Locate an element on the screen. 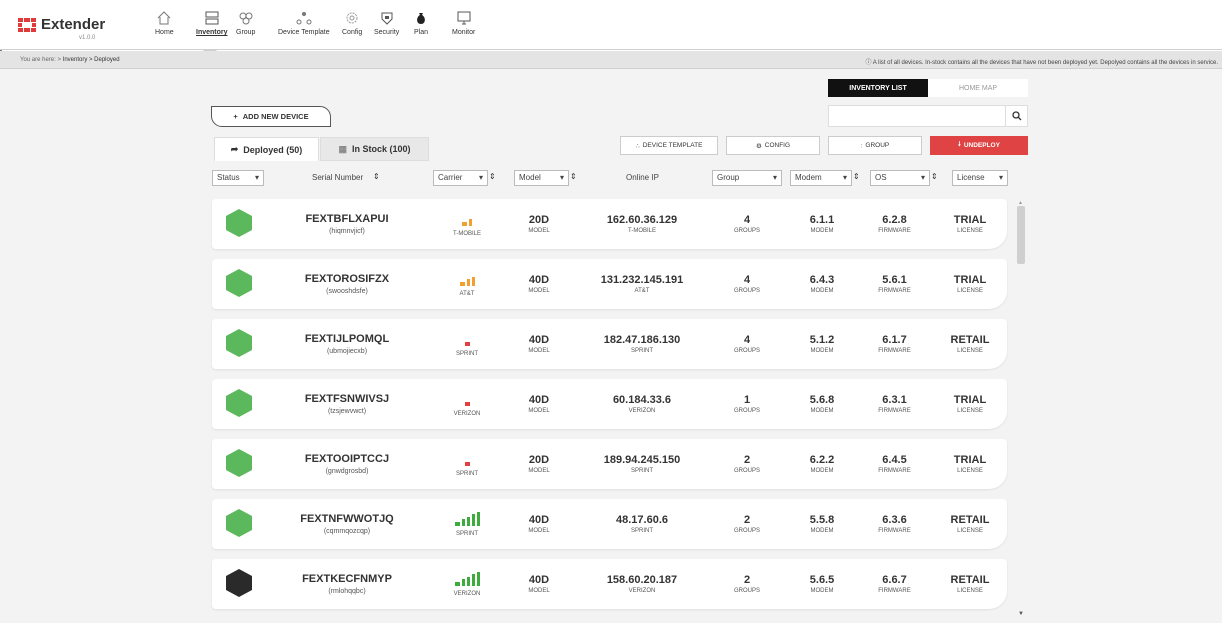  group-label: GROUP is located at coordinates (877, 145).